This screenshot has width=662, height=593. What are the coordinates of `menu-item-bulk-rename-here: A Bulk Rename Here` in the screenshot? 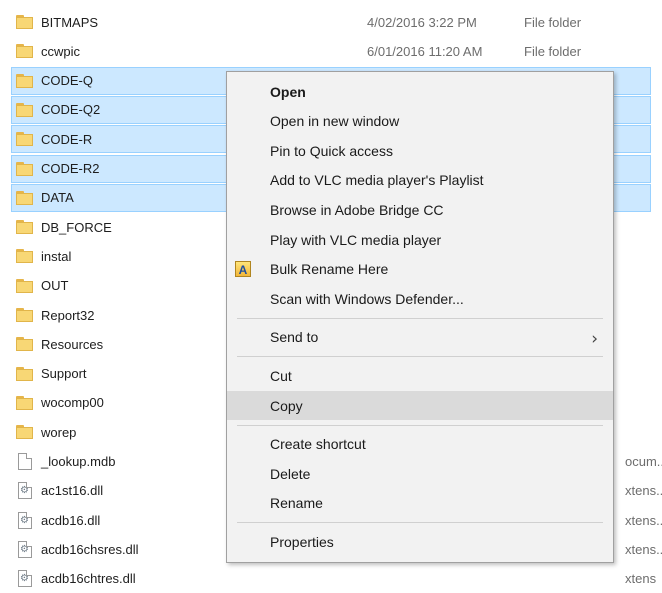 It's located at (420, 269).